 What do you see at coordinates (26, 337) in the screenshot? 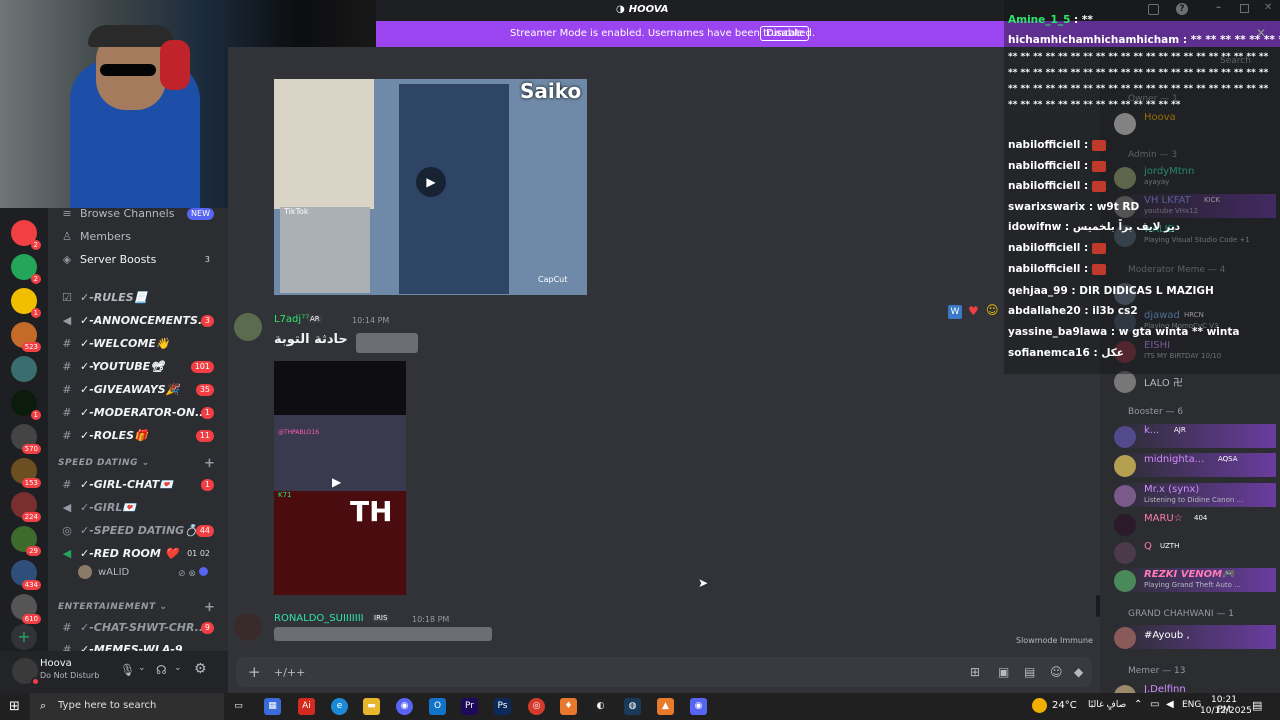
I see `server-icon: 523` at bounding box center [26, 337].